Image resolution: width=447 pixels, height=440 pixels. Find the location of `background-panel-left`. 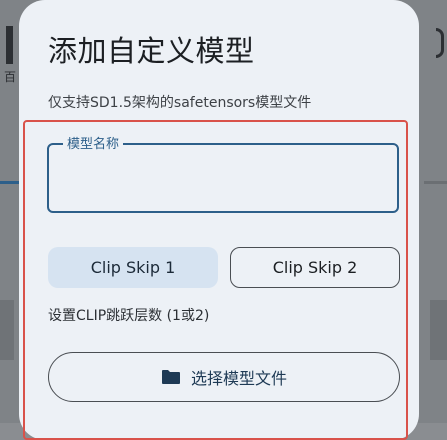

background-panel-left is located at coordinates (7, 330).